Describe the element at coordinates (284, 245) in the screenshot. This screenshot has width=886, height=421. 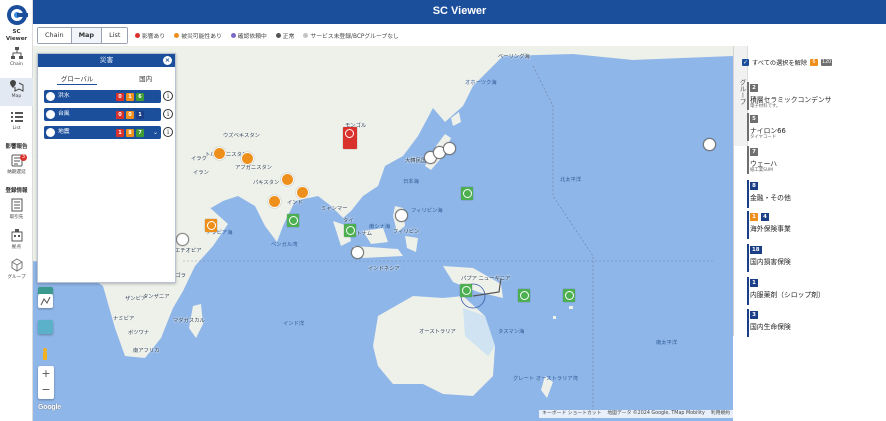
I see `map-label: ベンガル湾` at that location.